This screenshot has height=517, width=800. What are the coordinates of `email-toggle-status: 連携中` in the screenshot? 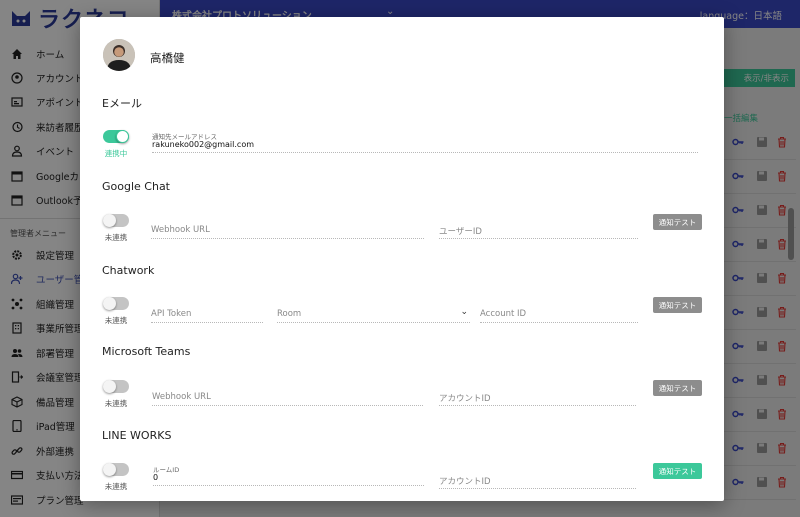 It's located at (116, 153).